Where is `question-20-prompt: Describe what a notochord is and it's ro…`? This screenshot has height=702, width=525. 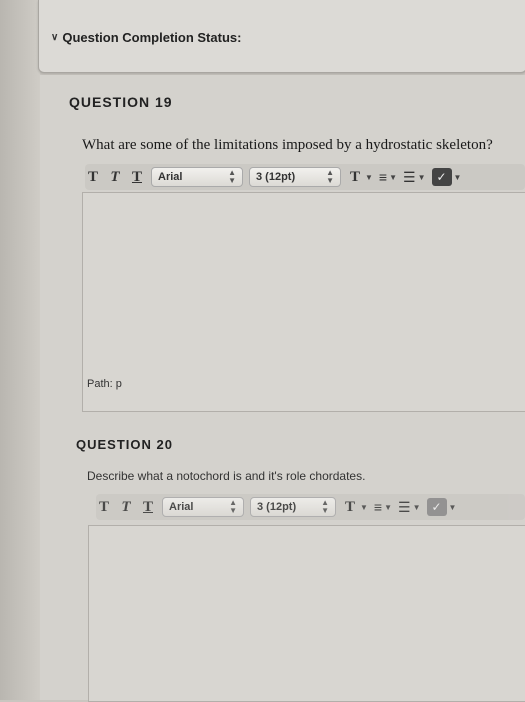
question-20-prompt: Describe what a notochord is and it's ro… is located at coordinates (226, 476).